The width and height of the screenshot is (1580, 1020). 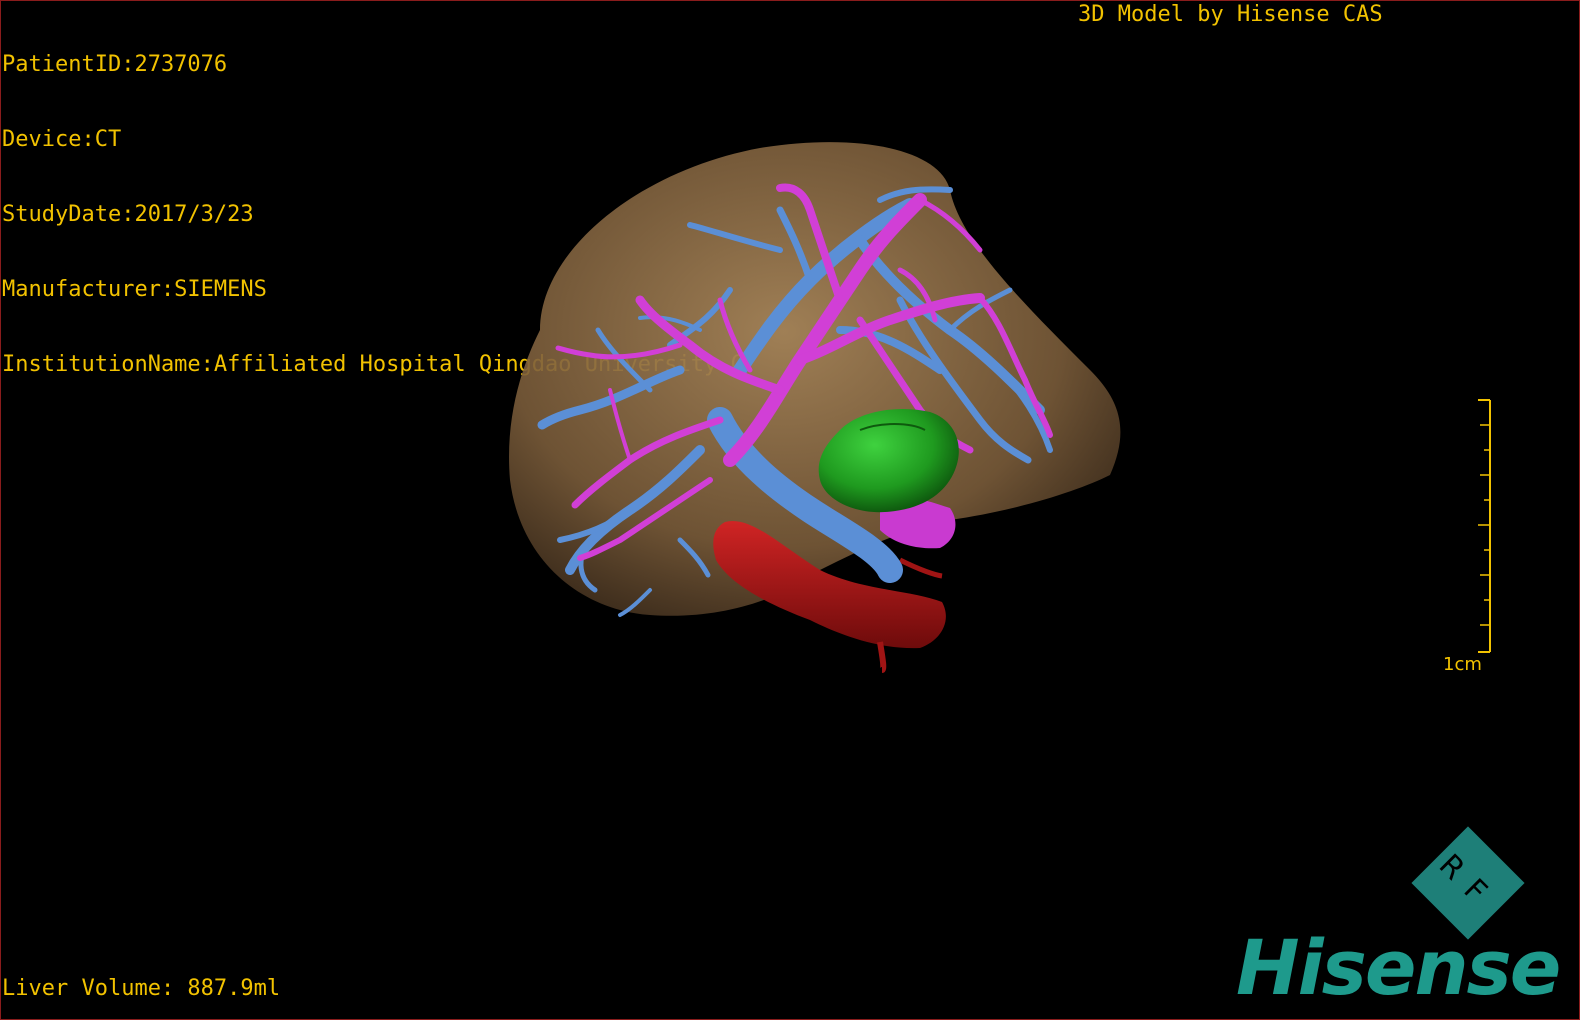 I want to click on model-title: 3D Model by Hisense CAS, so click(x=1230, y=14).